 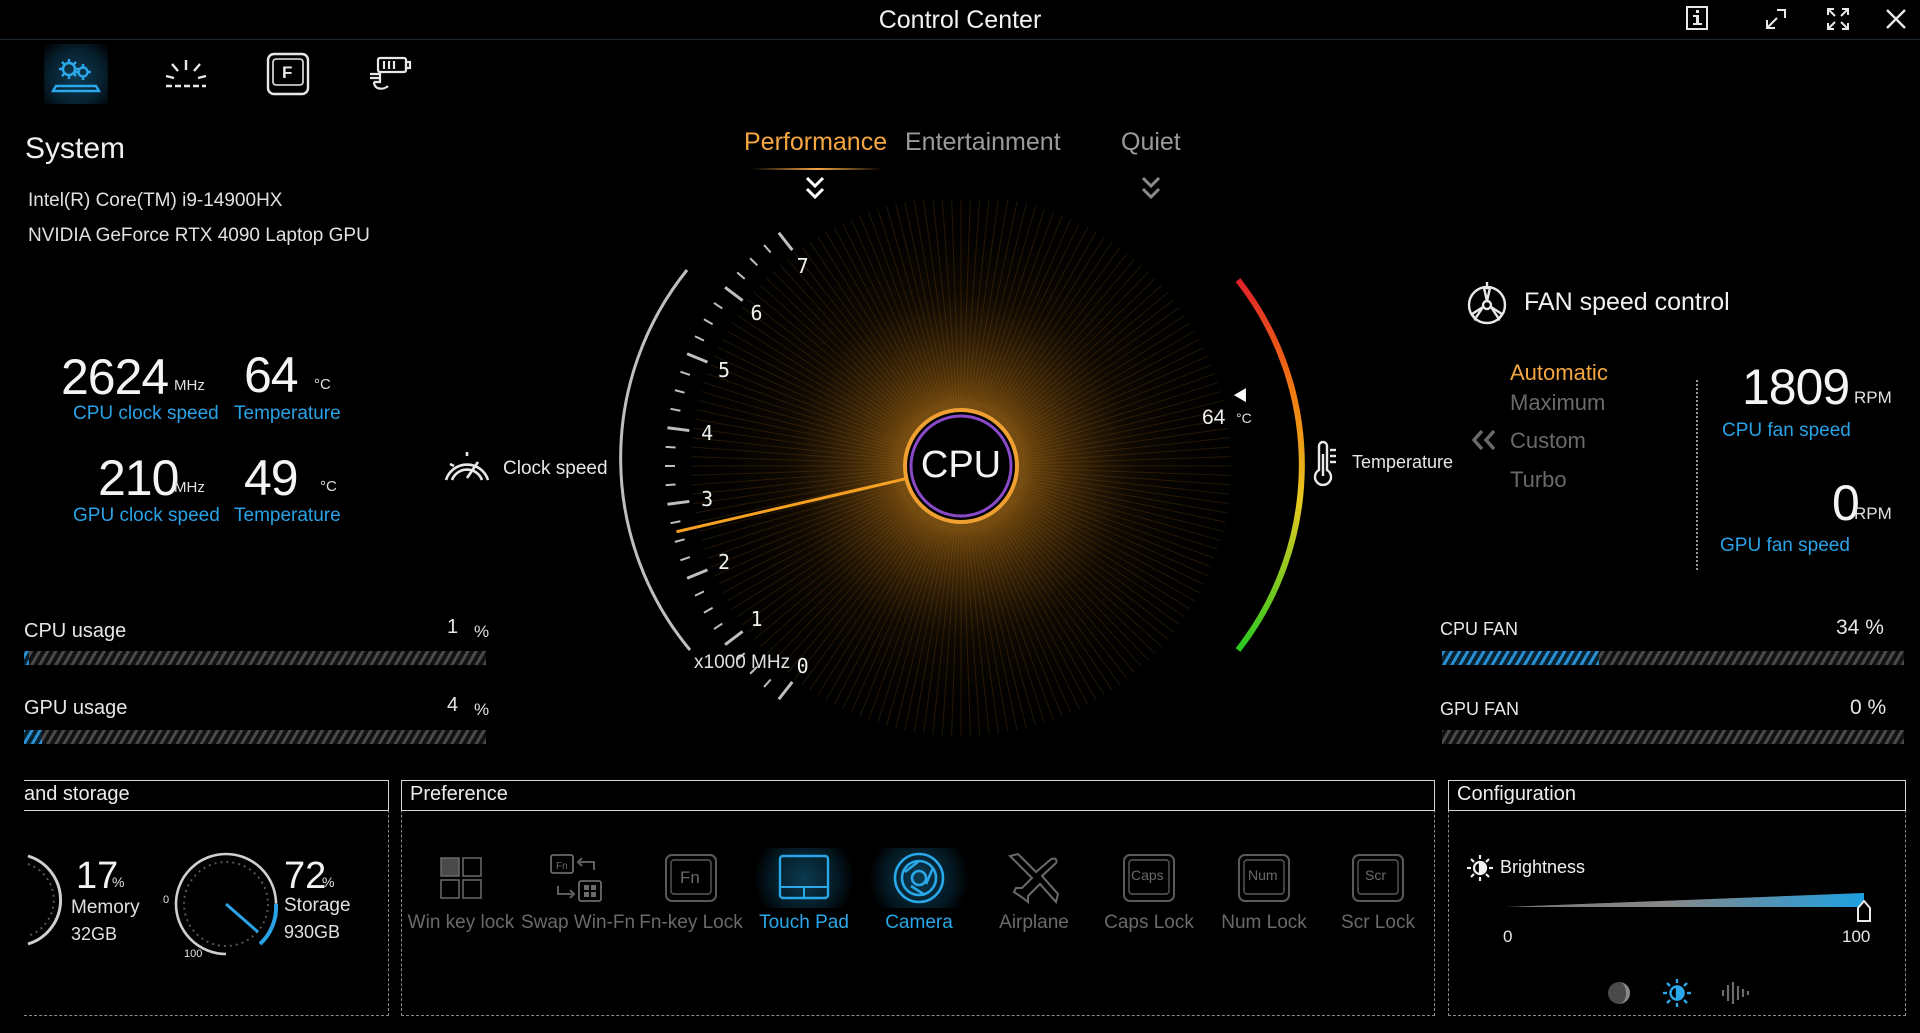 What do you see at coordinates (461, 878) in the screenshot?
I see `windows-lock-icon` at bounding box center [461, 878].